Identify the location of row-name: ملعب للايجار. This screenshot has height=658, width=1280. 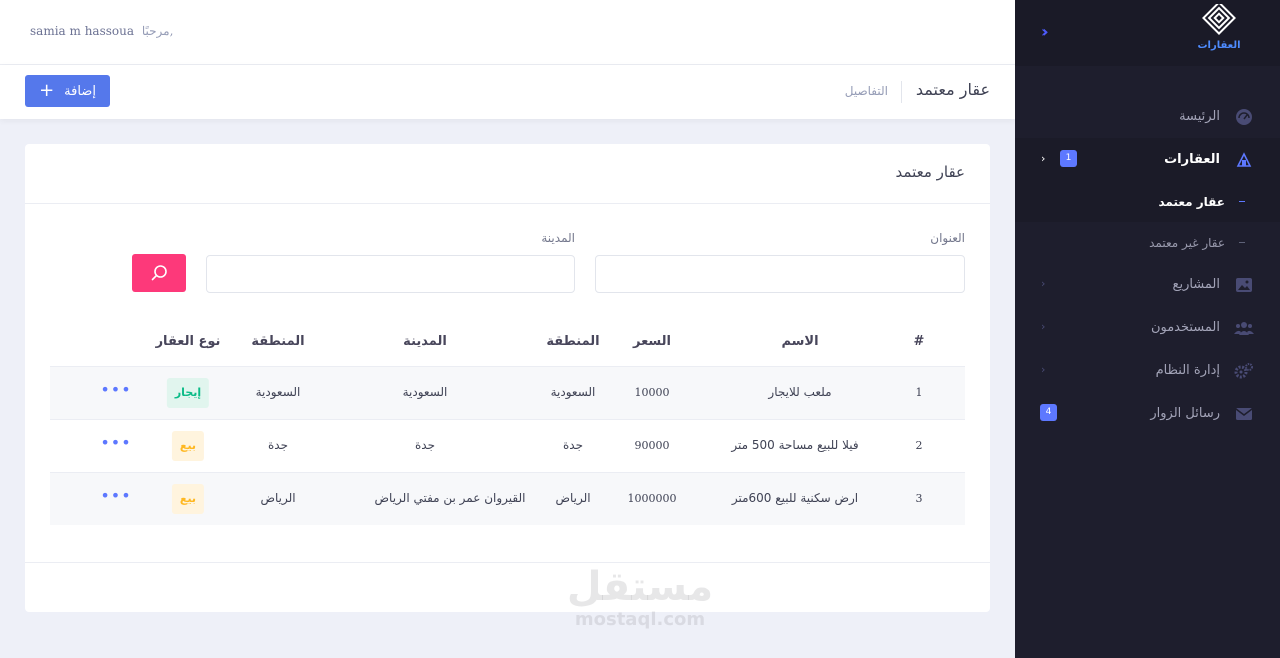
(800, 392).